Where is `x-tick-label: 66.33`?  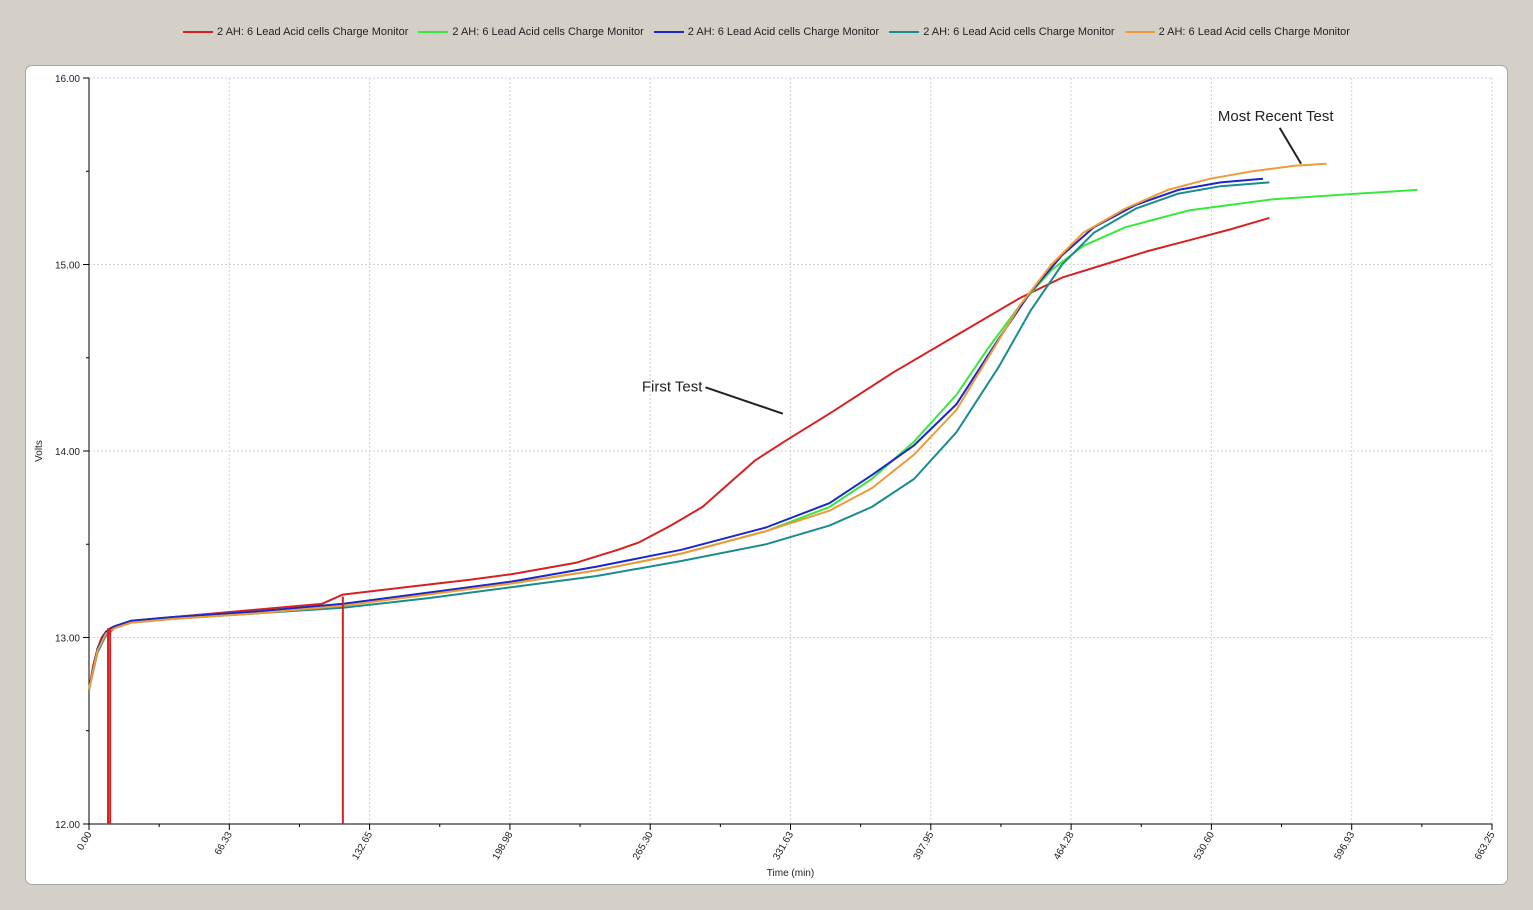 x-tick-label: 66.33 is located at coordinates (224, 844).